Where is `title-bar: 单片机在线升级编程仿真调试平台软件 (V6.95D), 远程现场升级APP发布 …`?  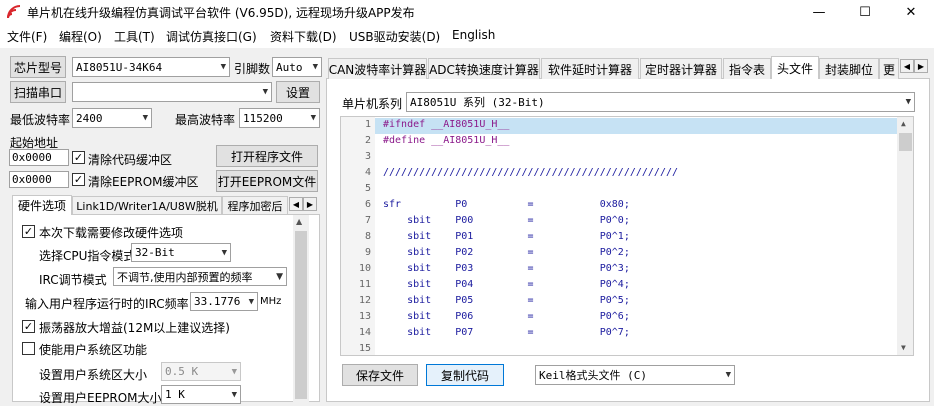
title-bar: 单片机在线升级编程仿真调试平台软件 (V6.95D), 远程现场升级APP发布 … is located at coordinates (467, 12).